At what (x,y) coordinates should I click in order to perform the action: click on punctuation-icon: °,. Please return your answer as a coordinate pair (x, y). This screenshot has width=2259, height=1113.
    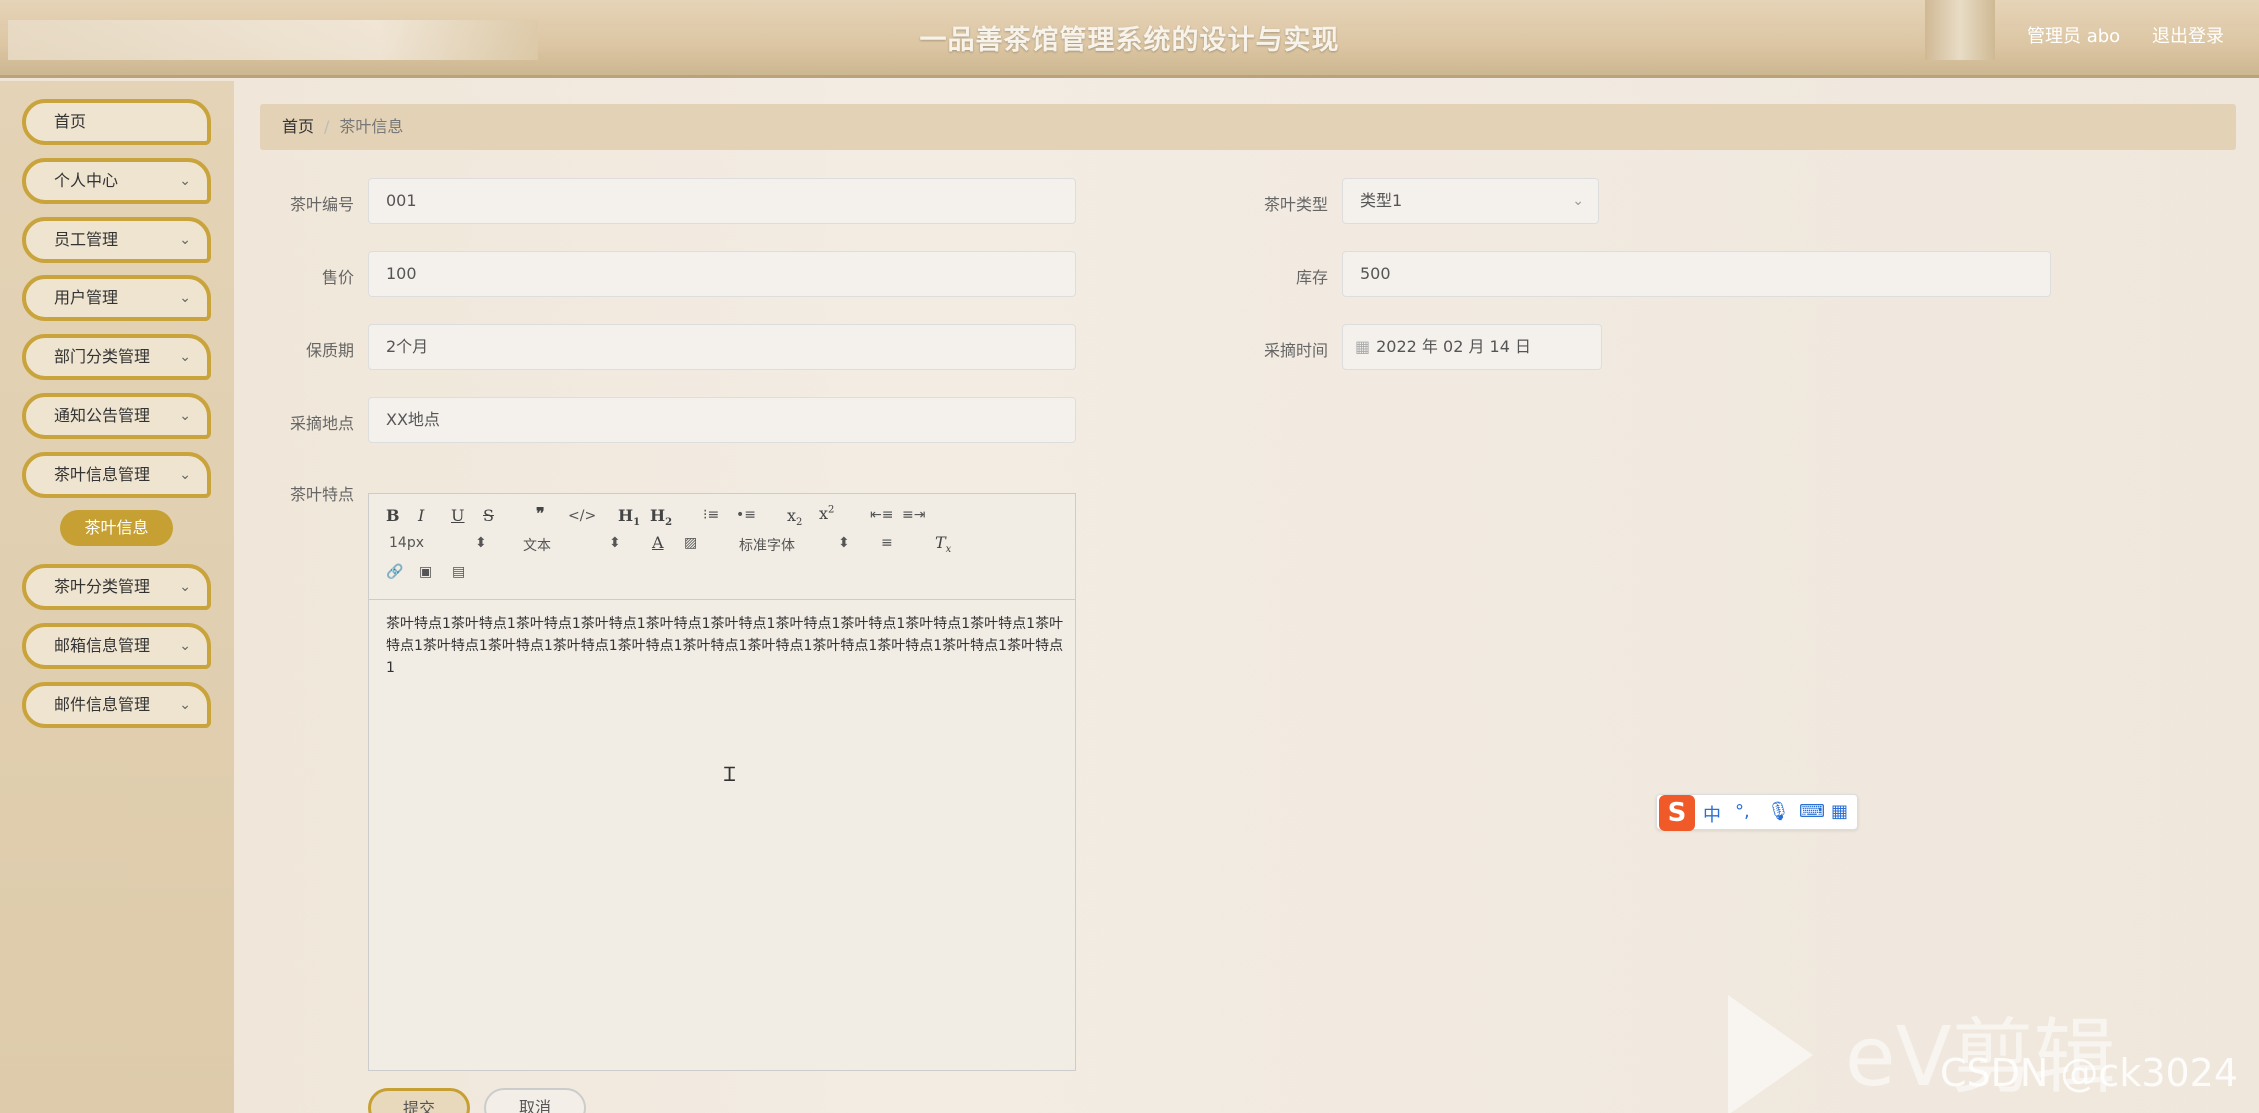
    Looking at the image, I should click on (1742, 811).